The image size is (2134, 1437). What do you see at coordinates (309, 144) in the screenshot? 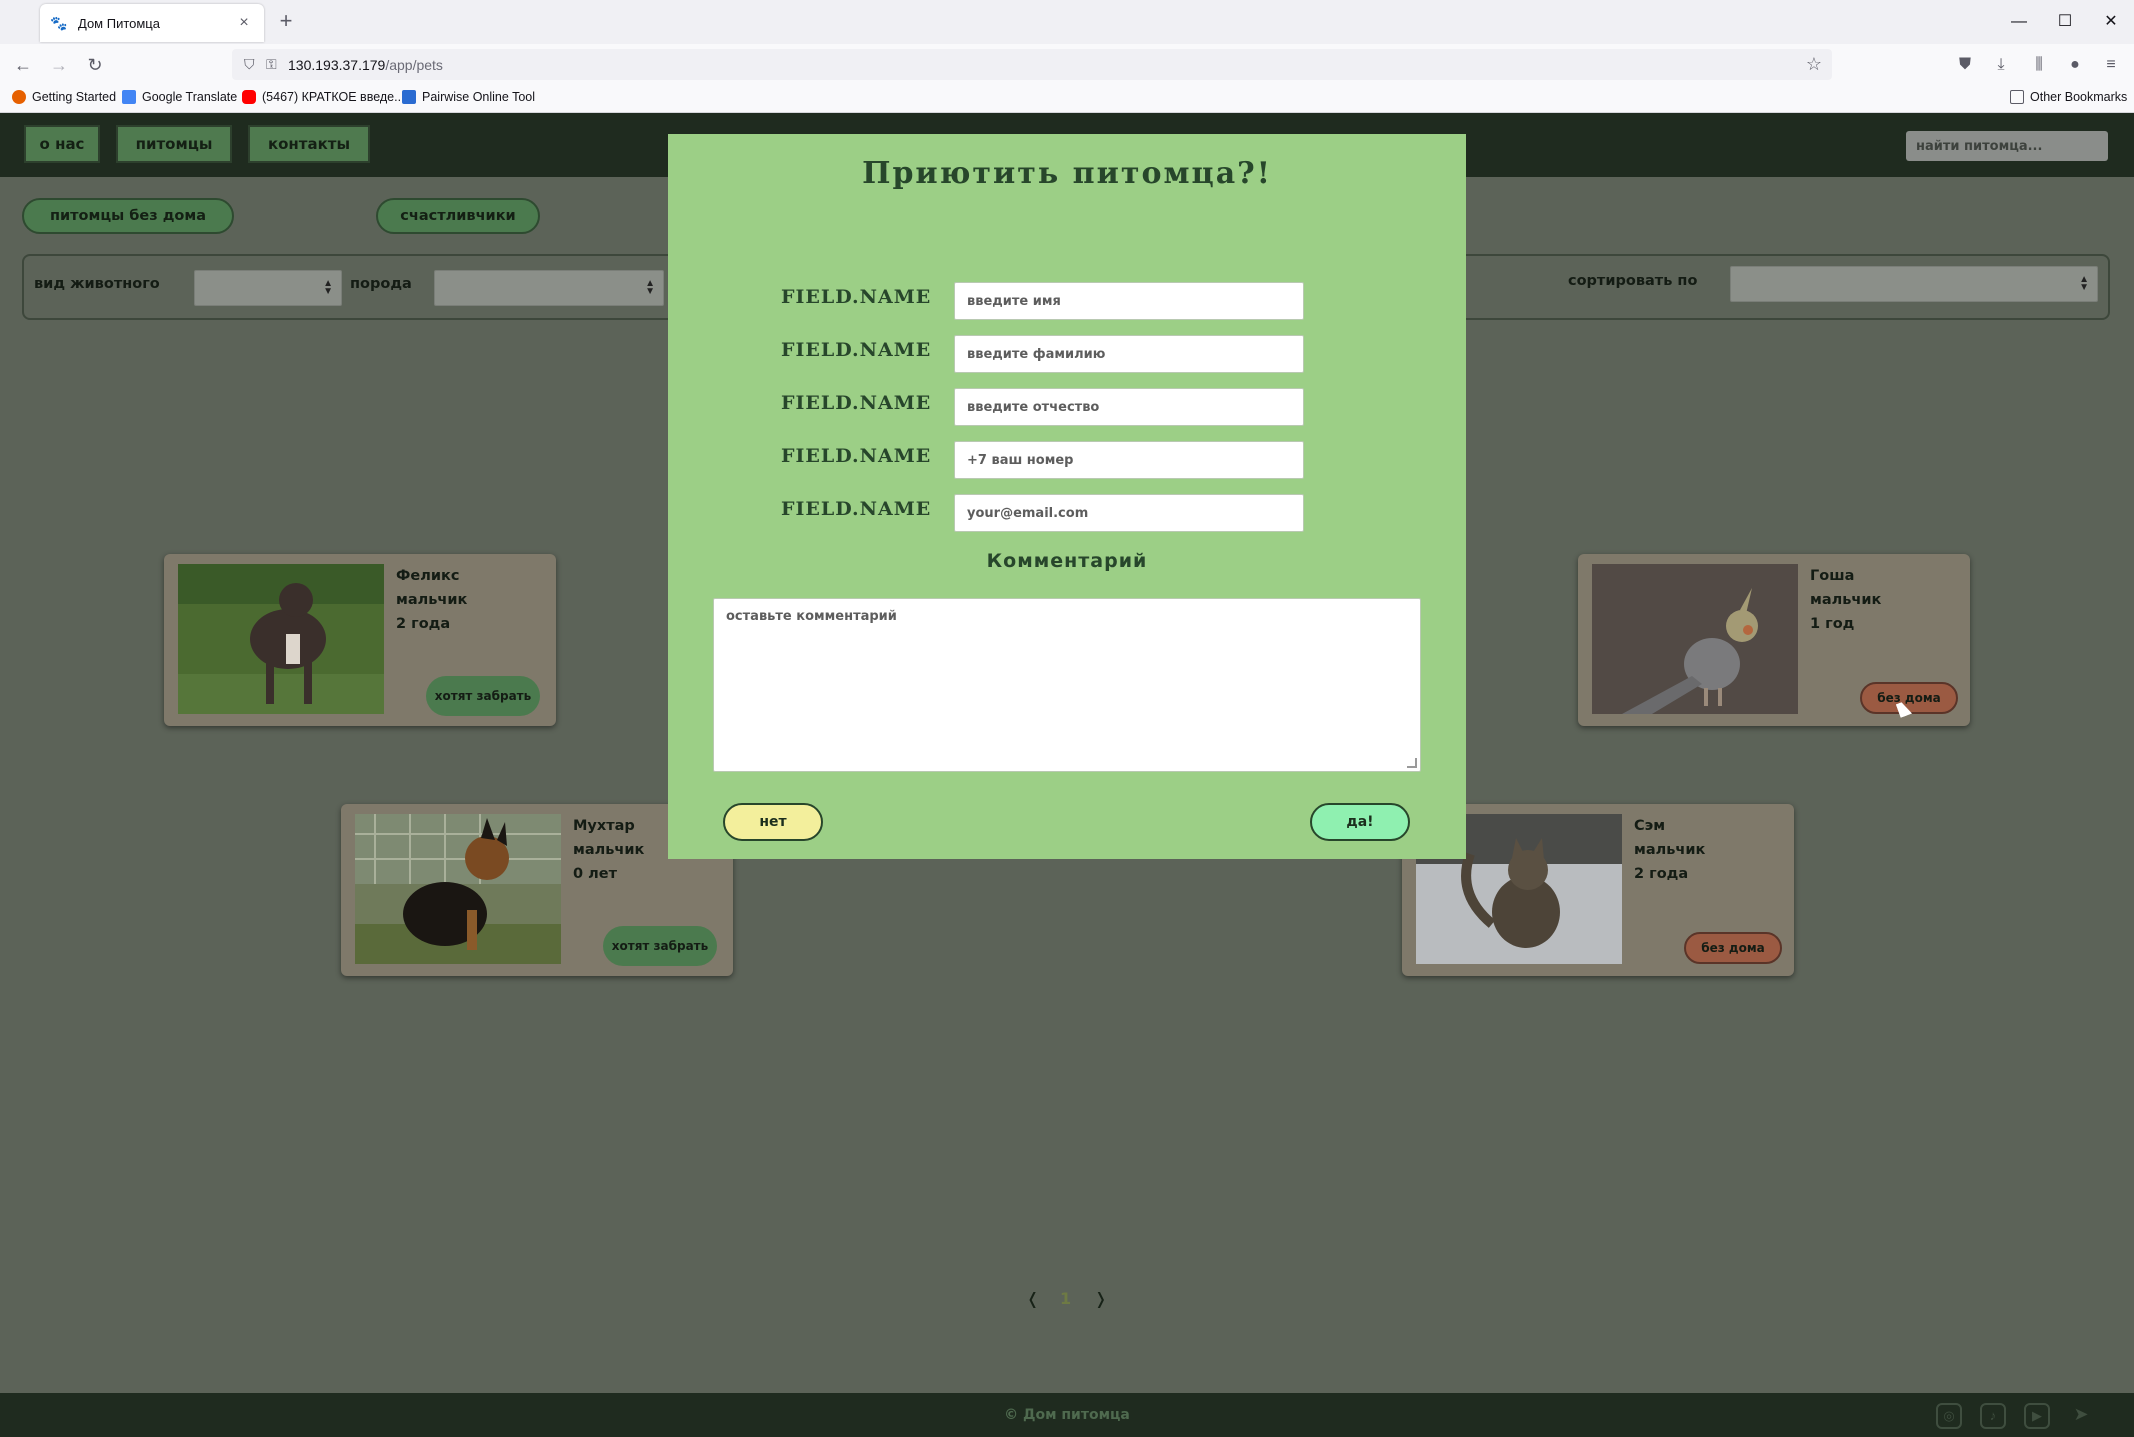
I see `nav-contacts-button: контакты` at bounding box center [309, 144].